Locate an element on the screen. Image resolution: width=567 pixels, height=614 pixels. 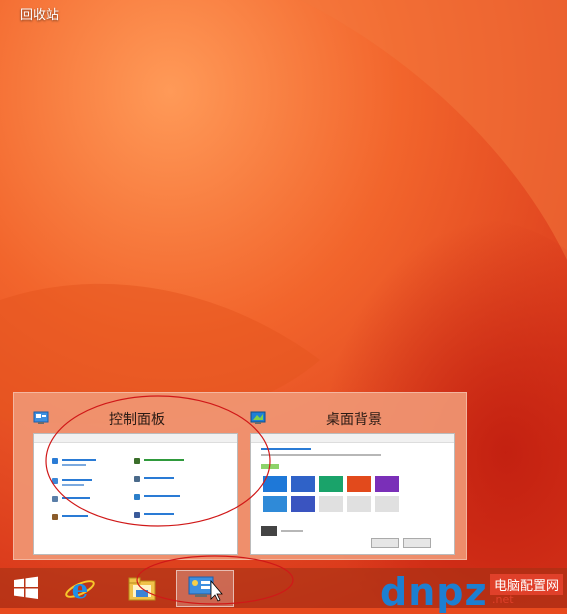
windows-start-icon is located at coordinates (26, 587).